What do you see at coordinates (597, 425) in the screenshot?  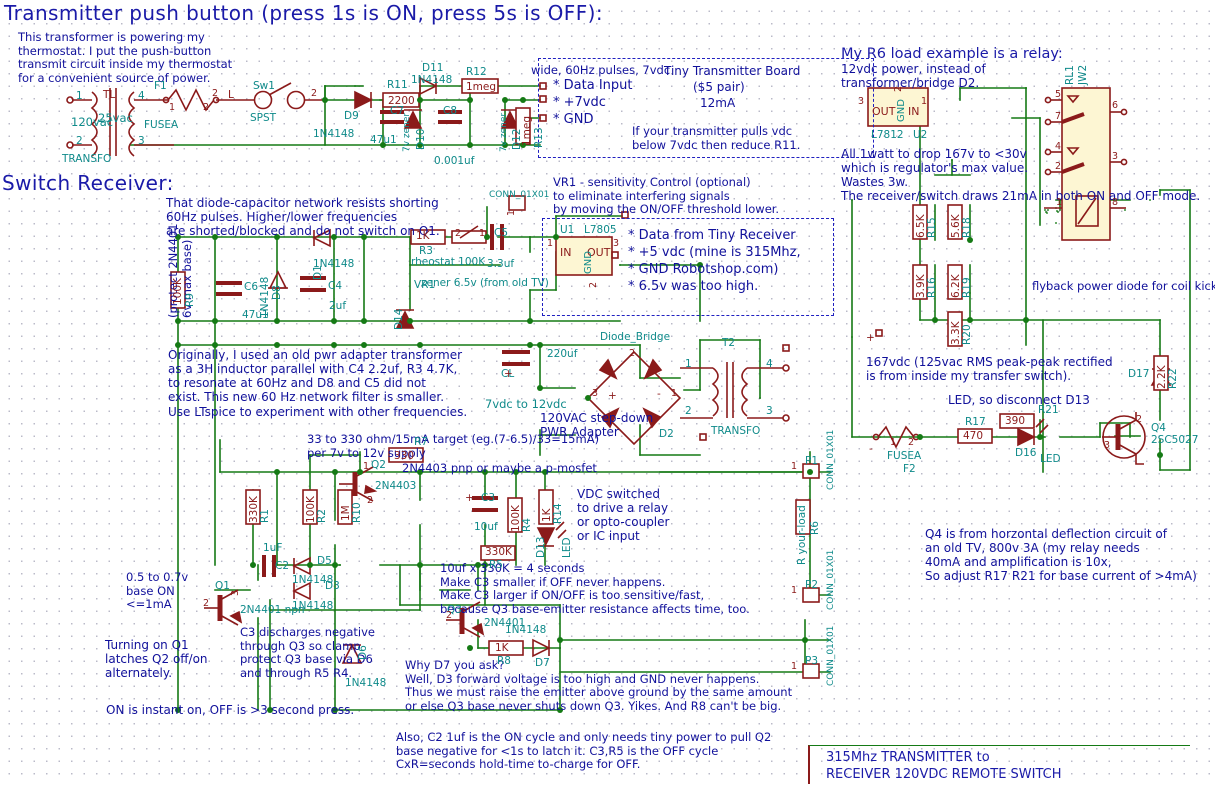 I see `note-pwr-adapter: 120VAC step-down PWR Adapter` at bounding box center [597, 425].